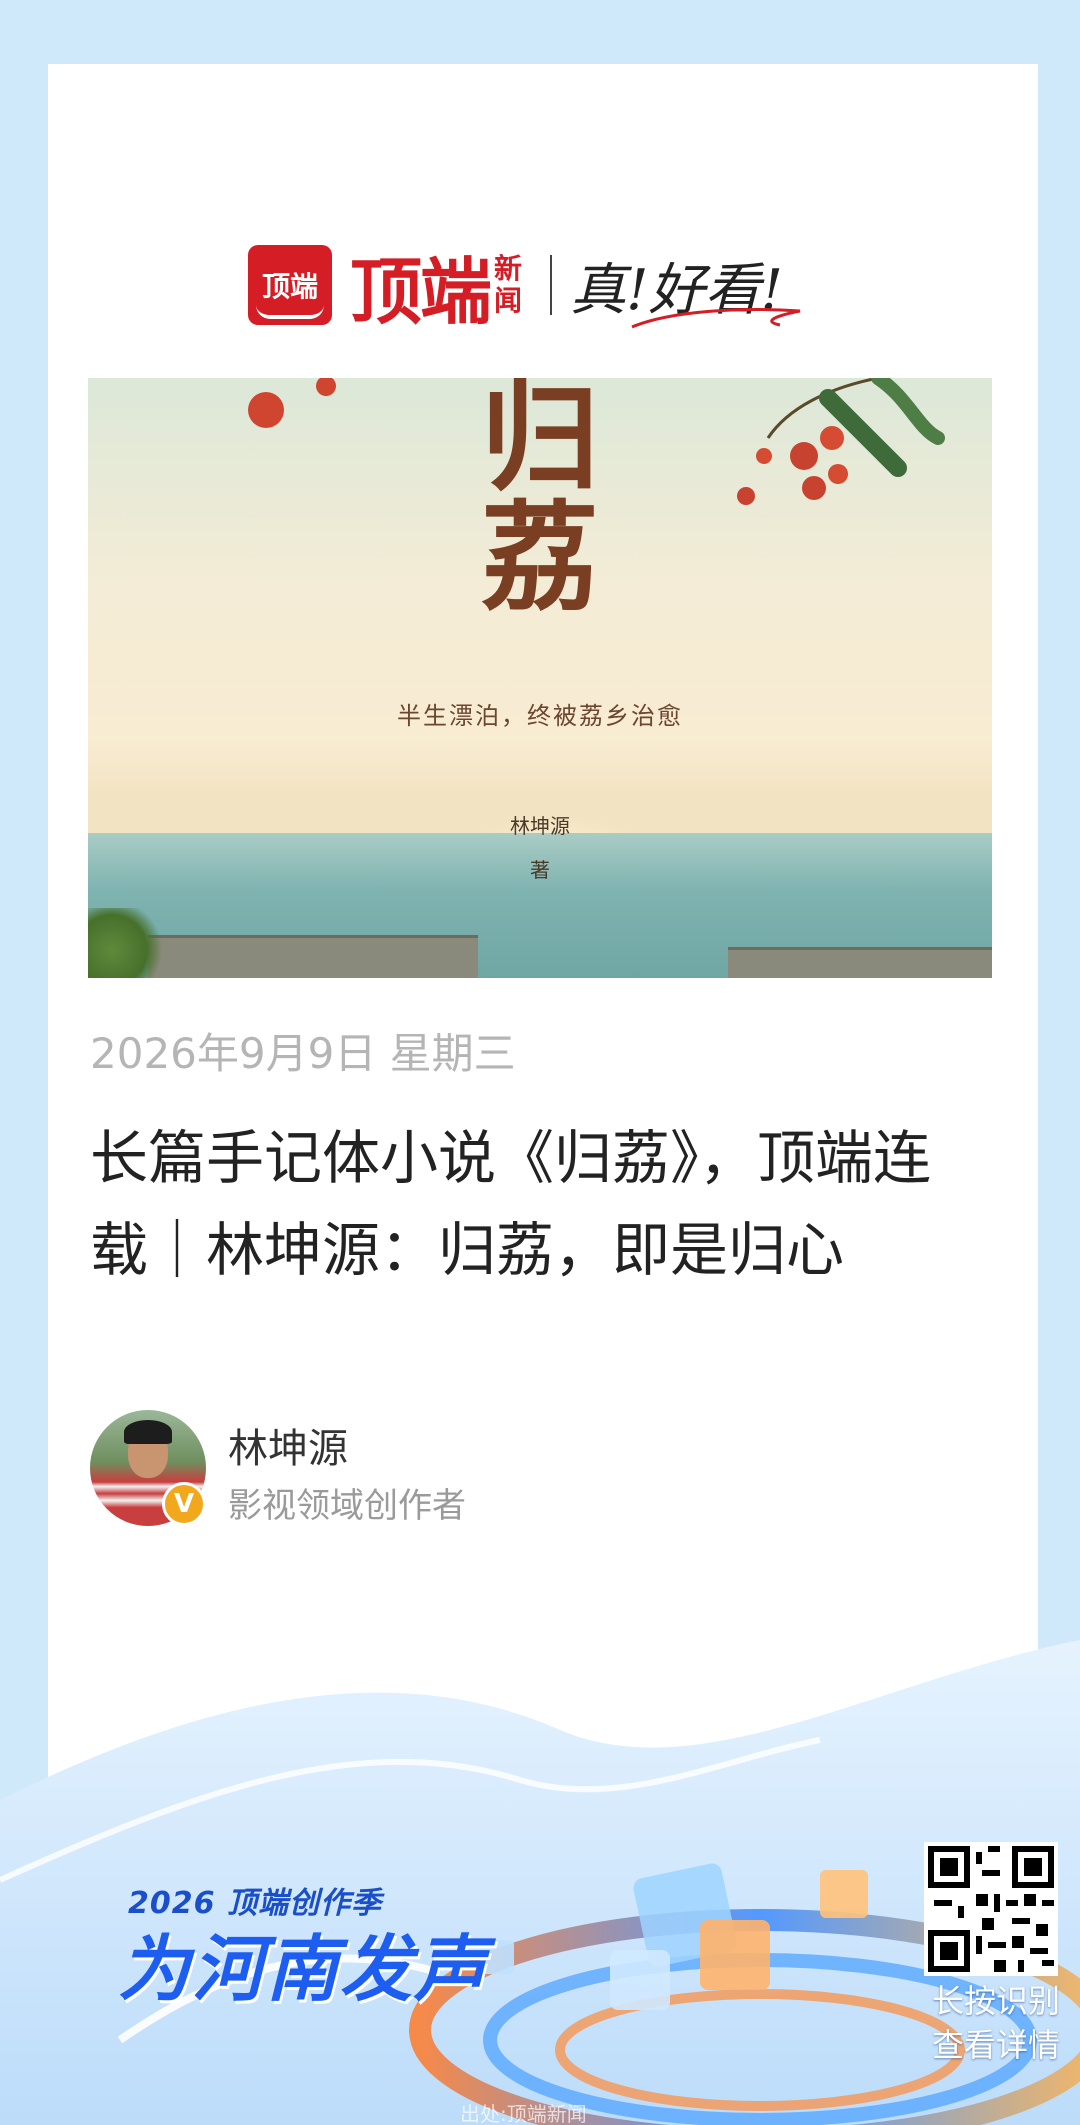 This screenshot has height=2125, width=1080. What do you see at coordinates (290, 285) in the screenshot?
I see `brand-logo: 顶端` at bounding box center [290, 285].